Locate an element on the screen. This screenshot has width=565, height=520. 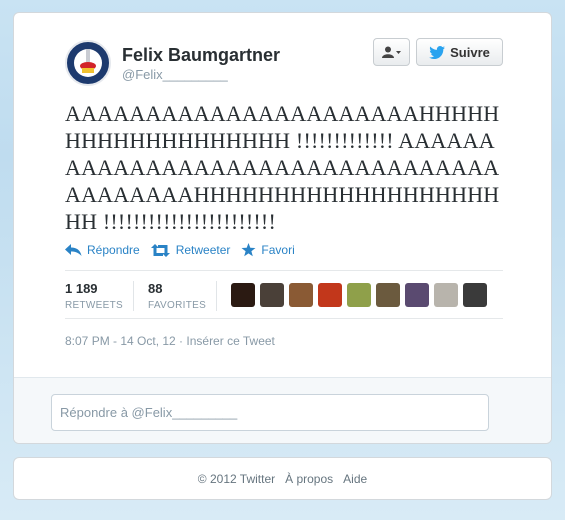
tweet-stats: 1 189 RETWEETS 88 FAVORITES is located at coordinates (276, 296).